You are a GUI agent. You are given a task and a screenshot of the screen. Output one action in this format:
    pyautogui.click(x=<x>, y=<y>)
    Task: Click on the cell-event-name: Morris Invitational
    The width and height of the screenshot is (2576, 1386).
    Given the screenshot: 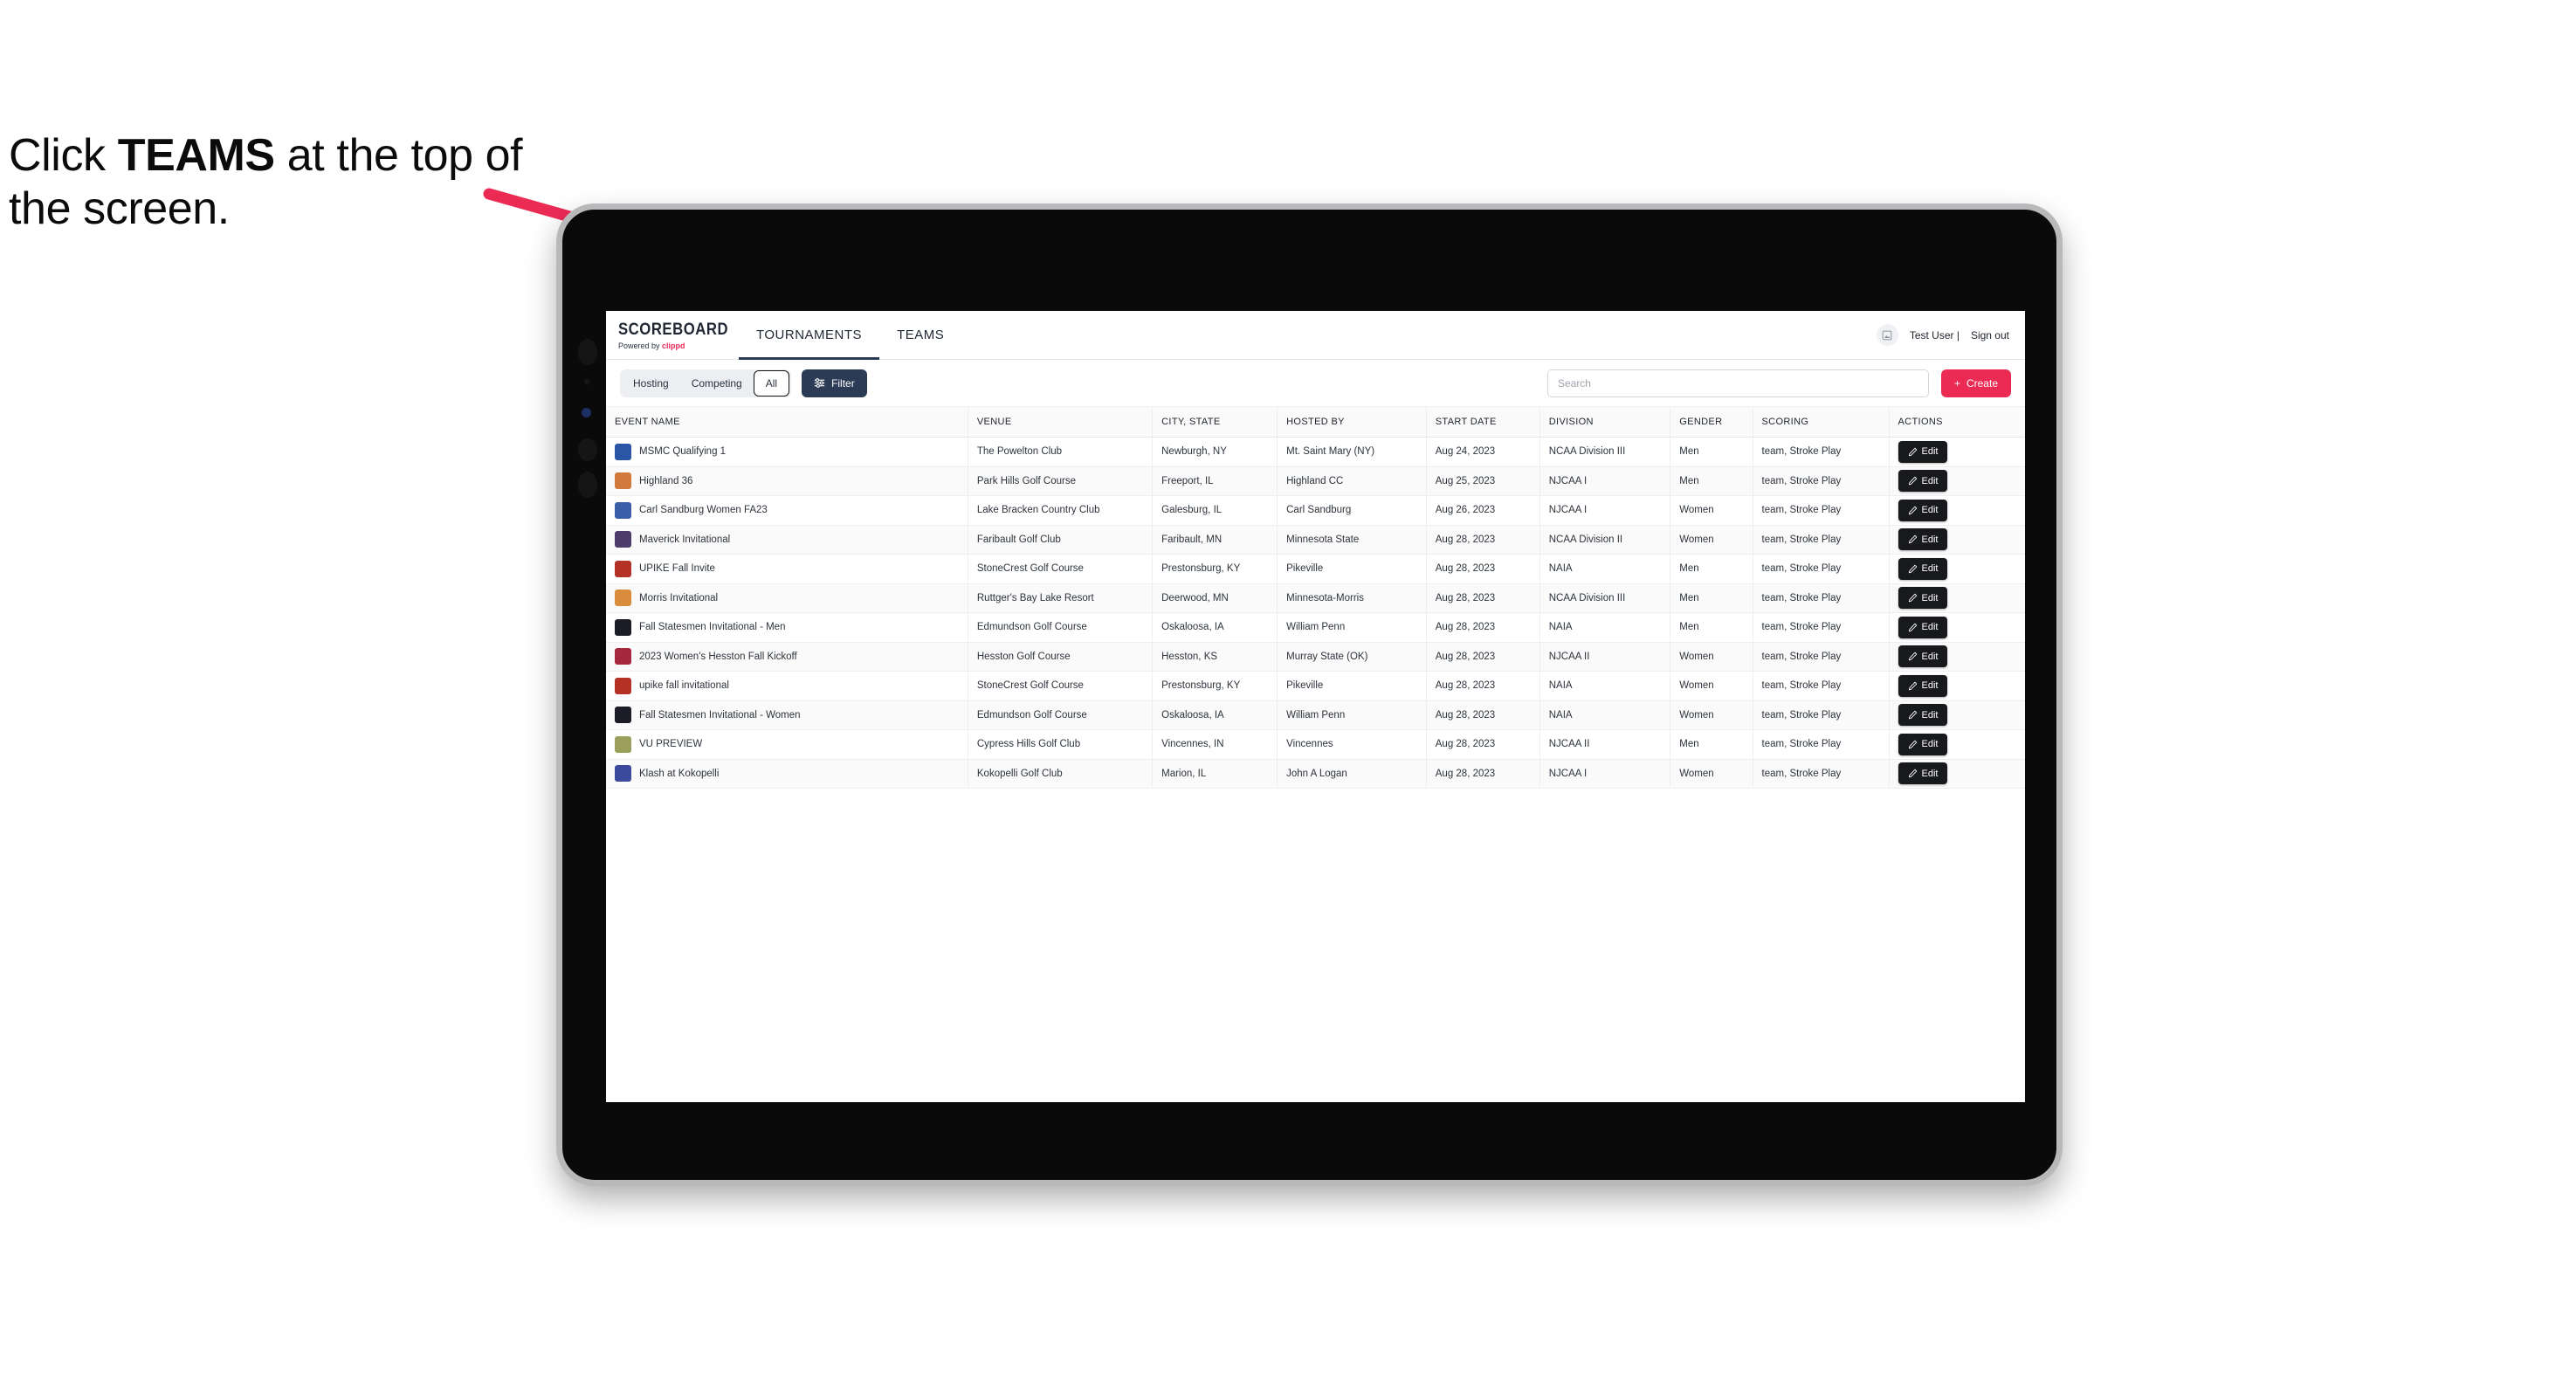 What is the action you would take?
    pyautogui.click(x=787, y=598)
    